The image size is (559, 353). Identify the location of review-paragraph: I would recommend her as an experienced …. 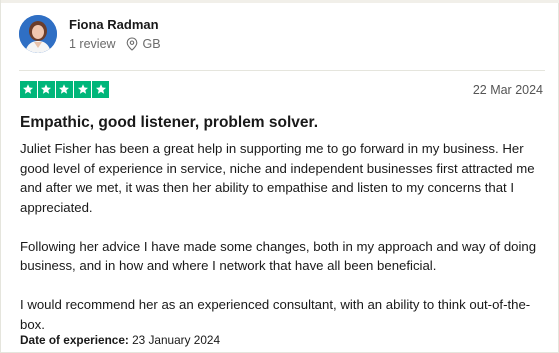
(275, 314).